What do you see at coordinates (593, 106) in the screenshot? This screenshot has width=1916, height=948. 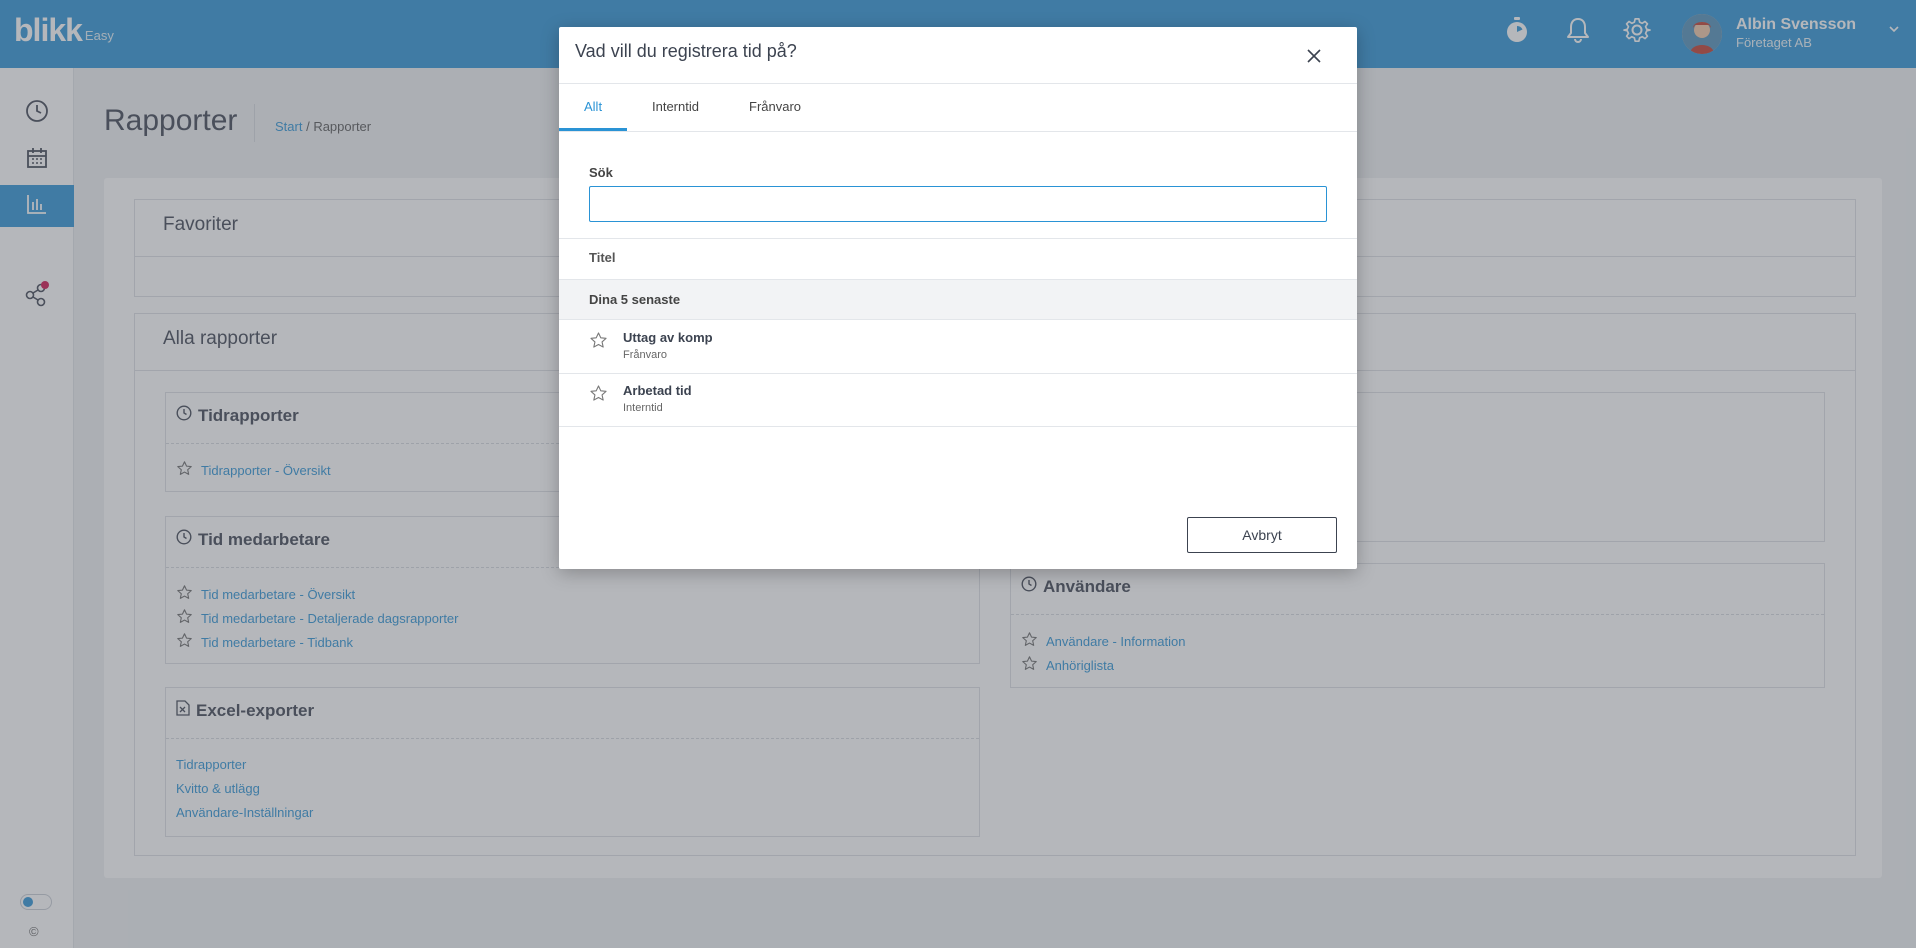 I see `tab-all: Allt` at bounding box center [593, 106].